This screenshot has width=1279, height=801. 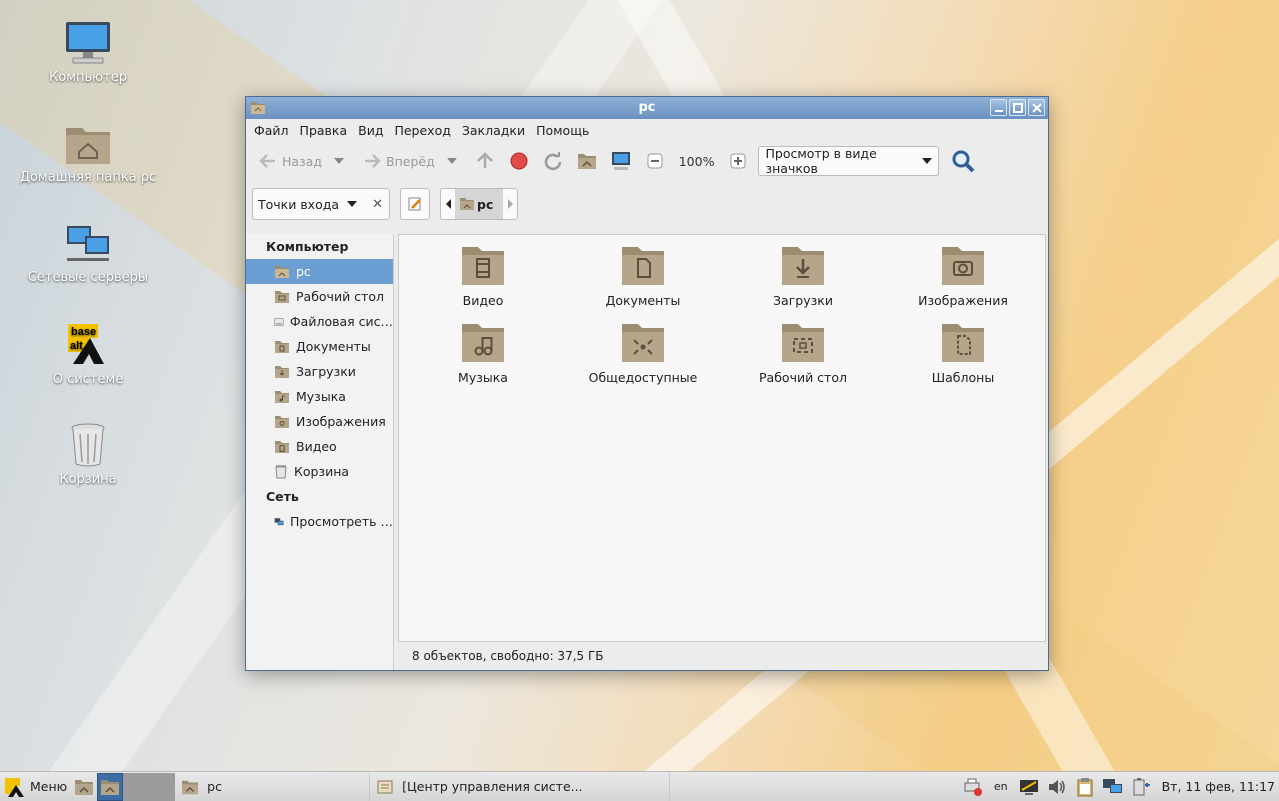 I want to click on desktop-icon-label: Компьютер, so click(x=88, y=77).